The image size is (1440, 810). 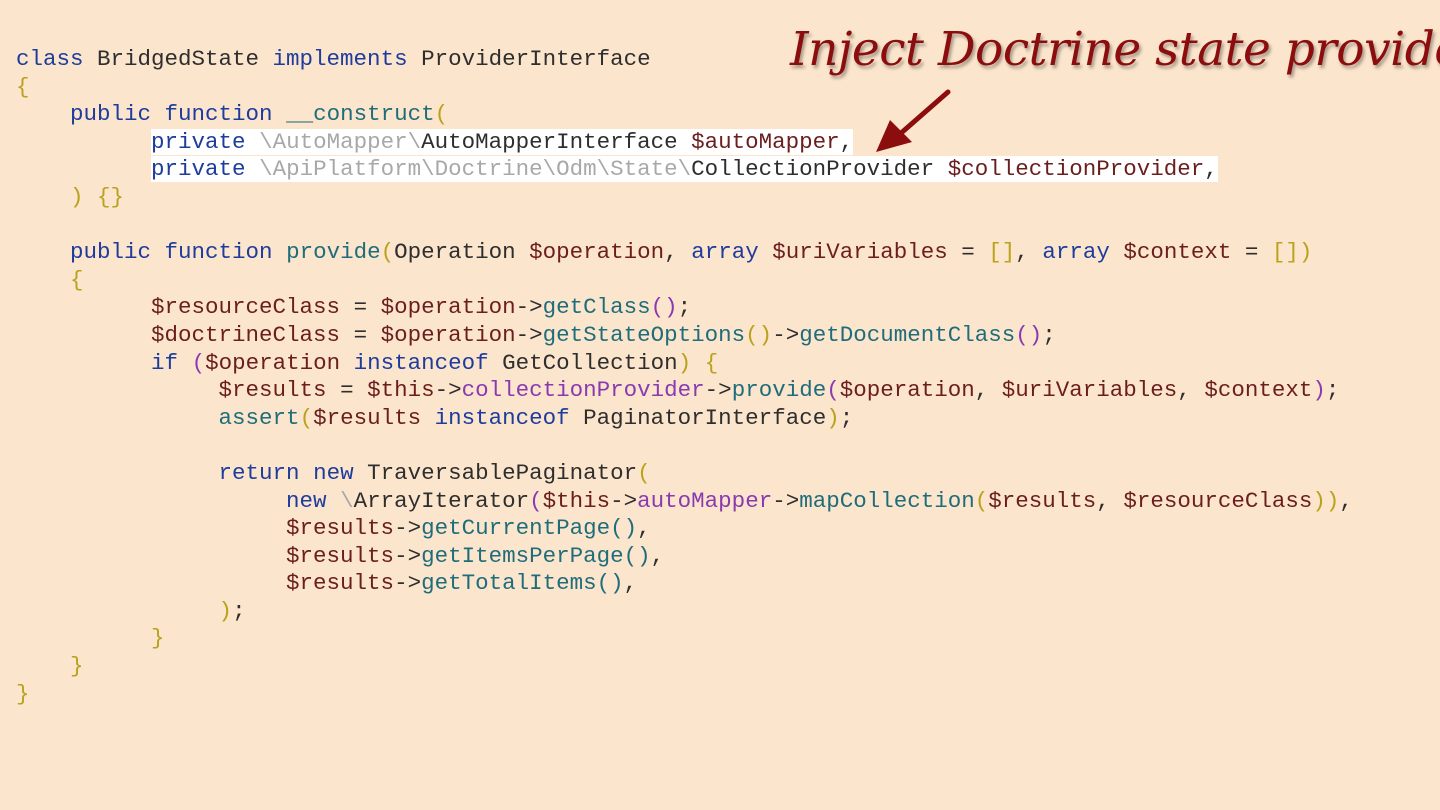 What do you see at coordinates (913, 120) in the screenshot?
I see `annotation-arrow-icon` at bounding box center [913, 120].